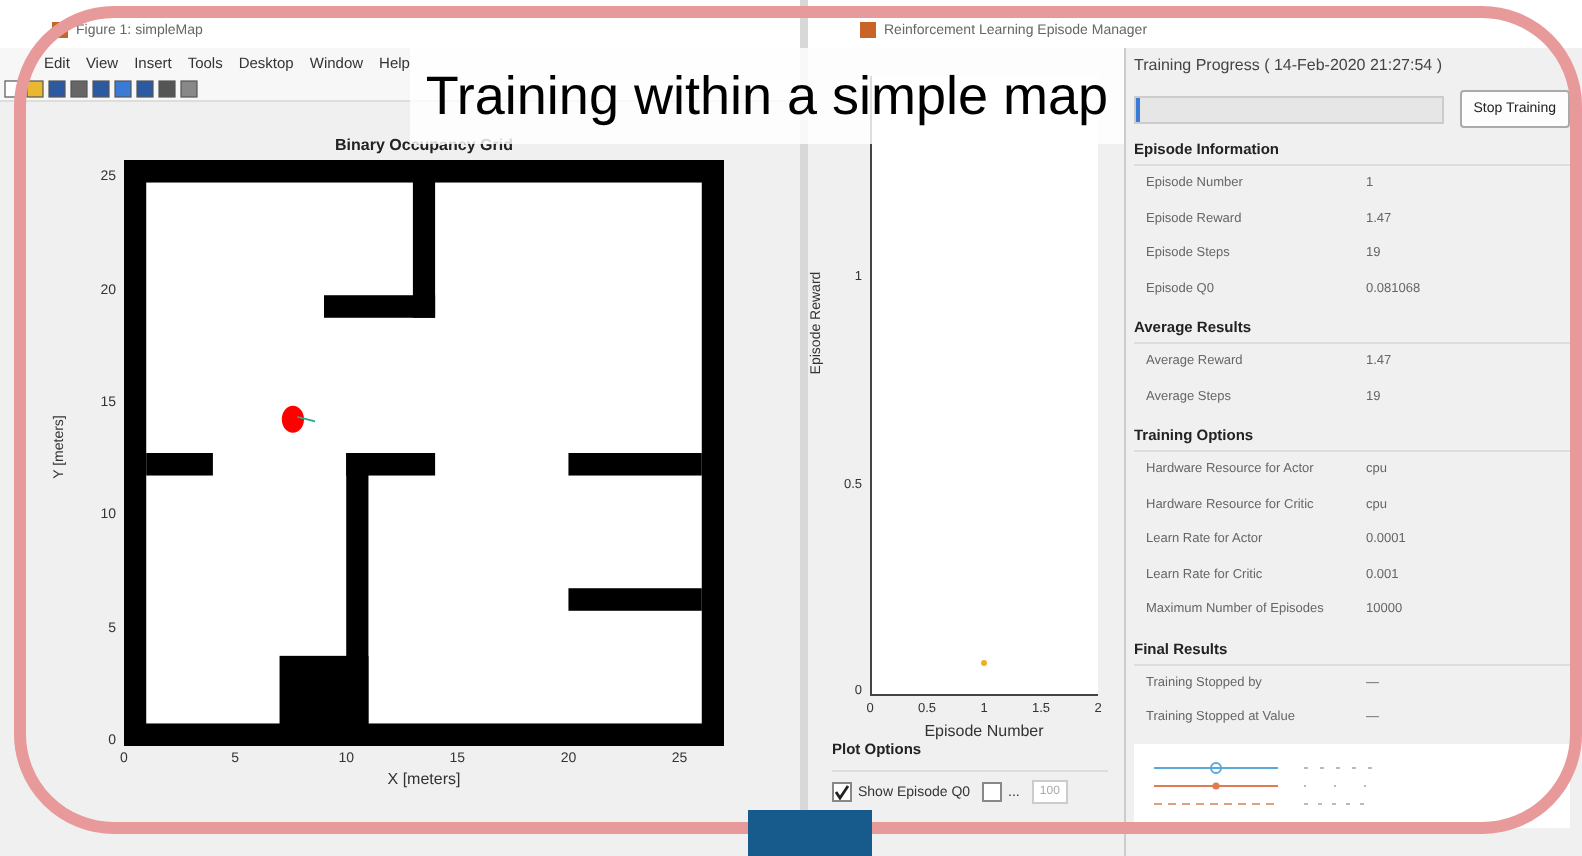  Describe the element at coordinates (424, 779) in the screenshot. I see `axis-label: X [meters]` at that location.